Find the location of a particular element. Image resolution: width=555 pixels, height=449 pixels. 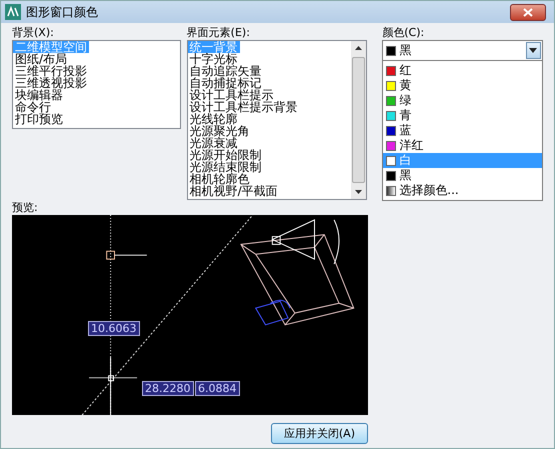

list-item: 十字光标 is located at coordinates (214, 59).